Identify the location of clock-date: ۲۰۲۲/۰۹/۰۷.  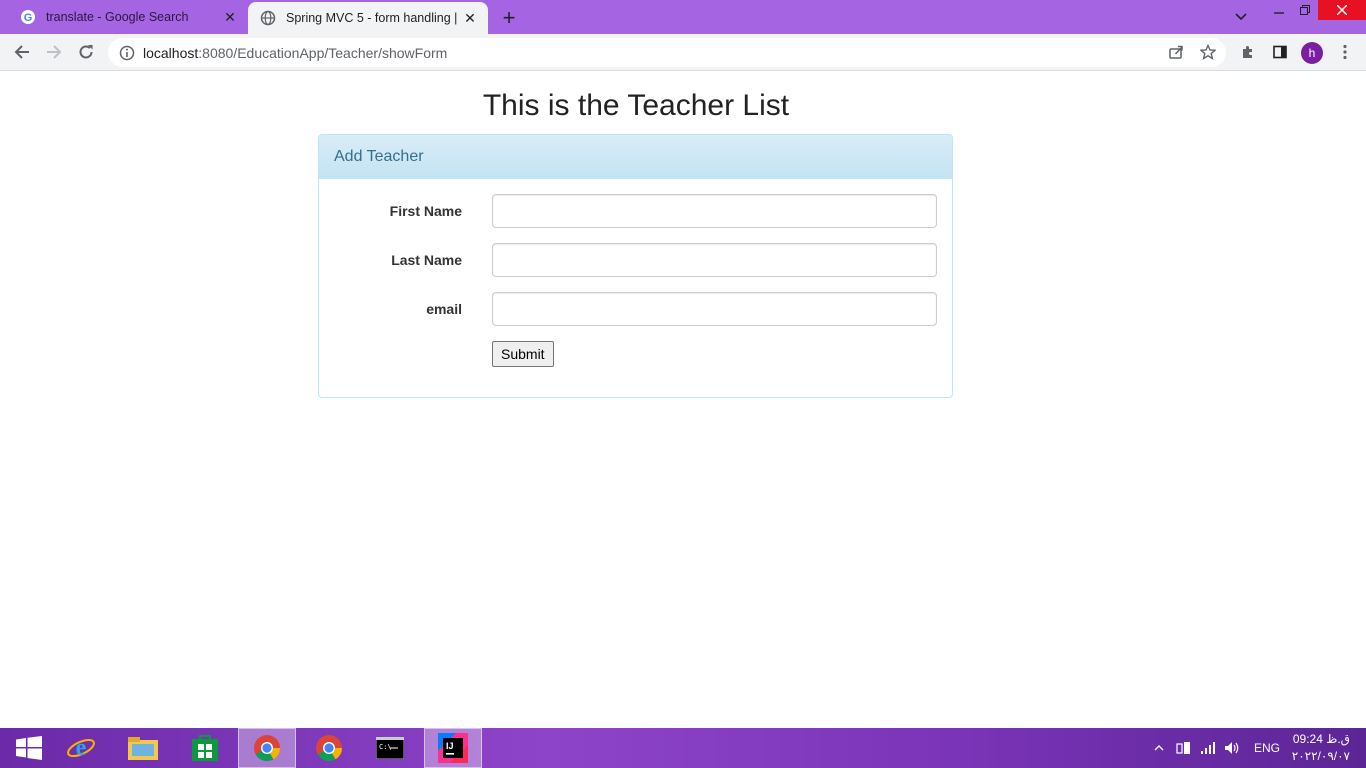
(1320, 756).